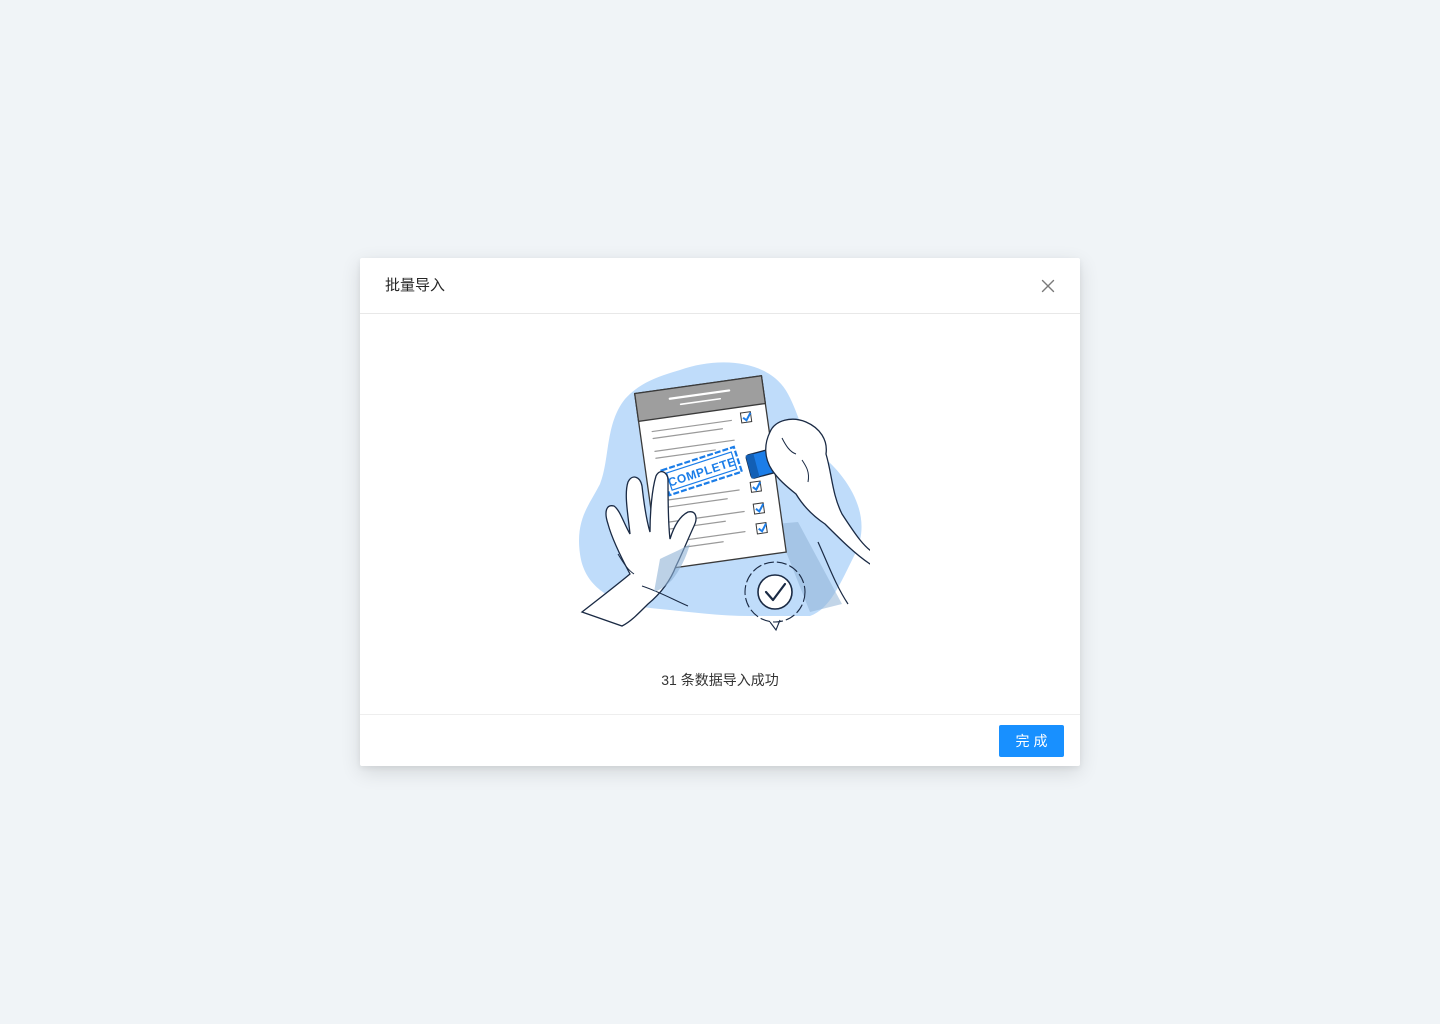 This screenshot has height=1024, width=1440. Describe the element at coordinates (720, 286) in the screenshot. I see `dialog-header: 批量导入` at that location.